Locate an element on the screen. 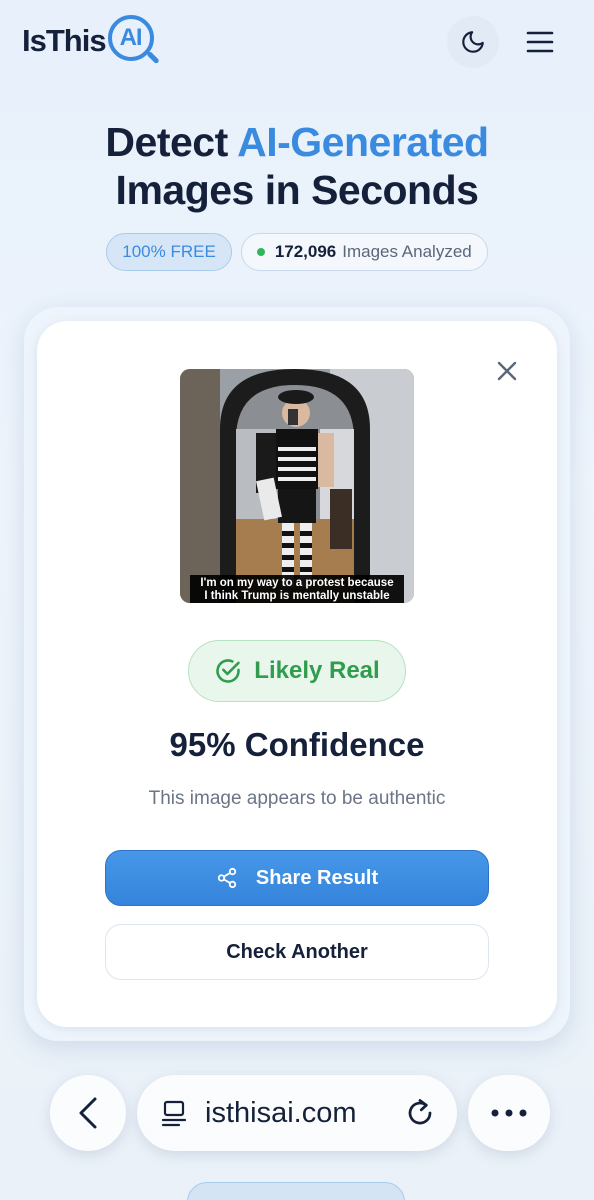 The width and height of the screenshot is (594, 1200). page-title: Detect AI-Generated Images in Seconds is located at coordinates (297, 166).